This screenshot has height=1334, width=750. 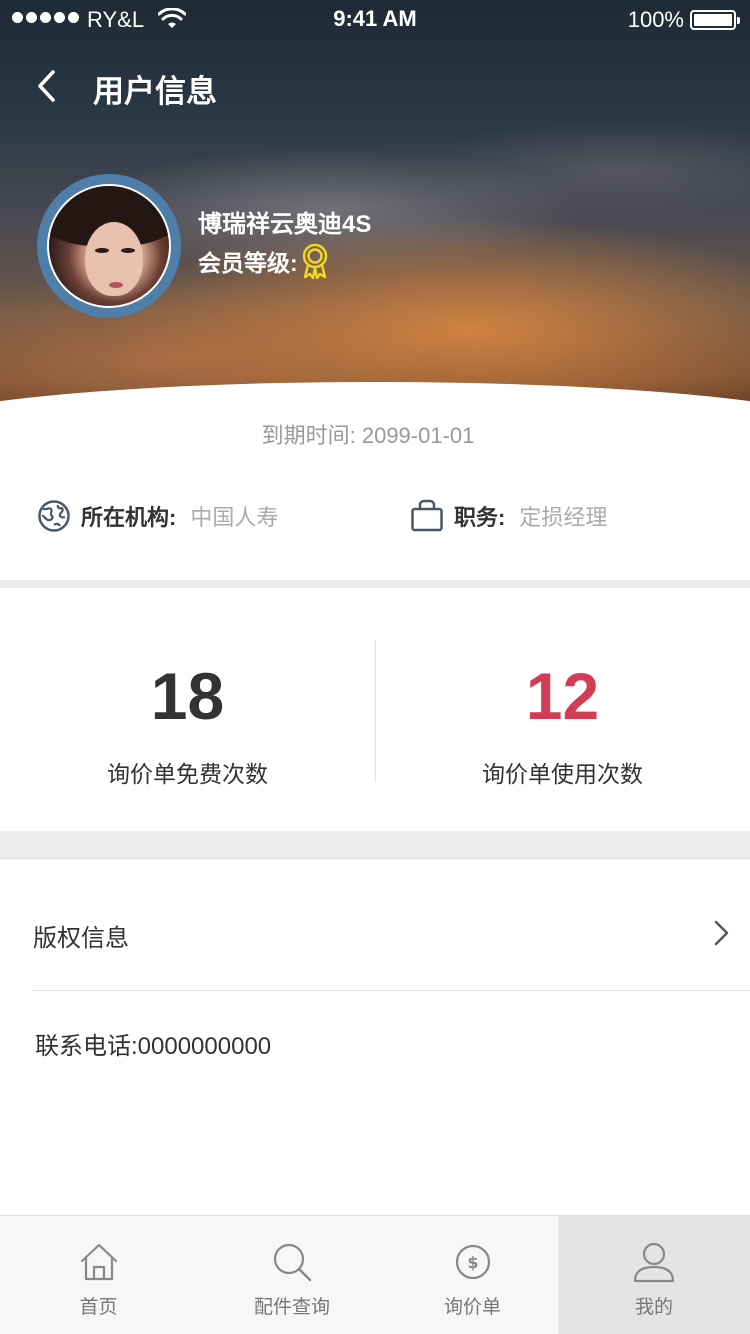 I want to click on tab-parts-search-label: 配件查询, so click(x=291, y=1307).